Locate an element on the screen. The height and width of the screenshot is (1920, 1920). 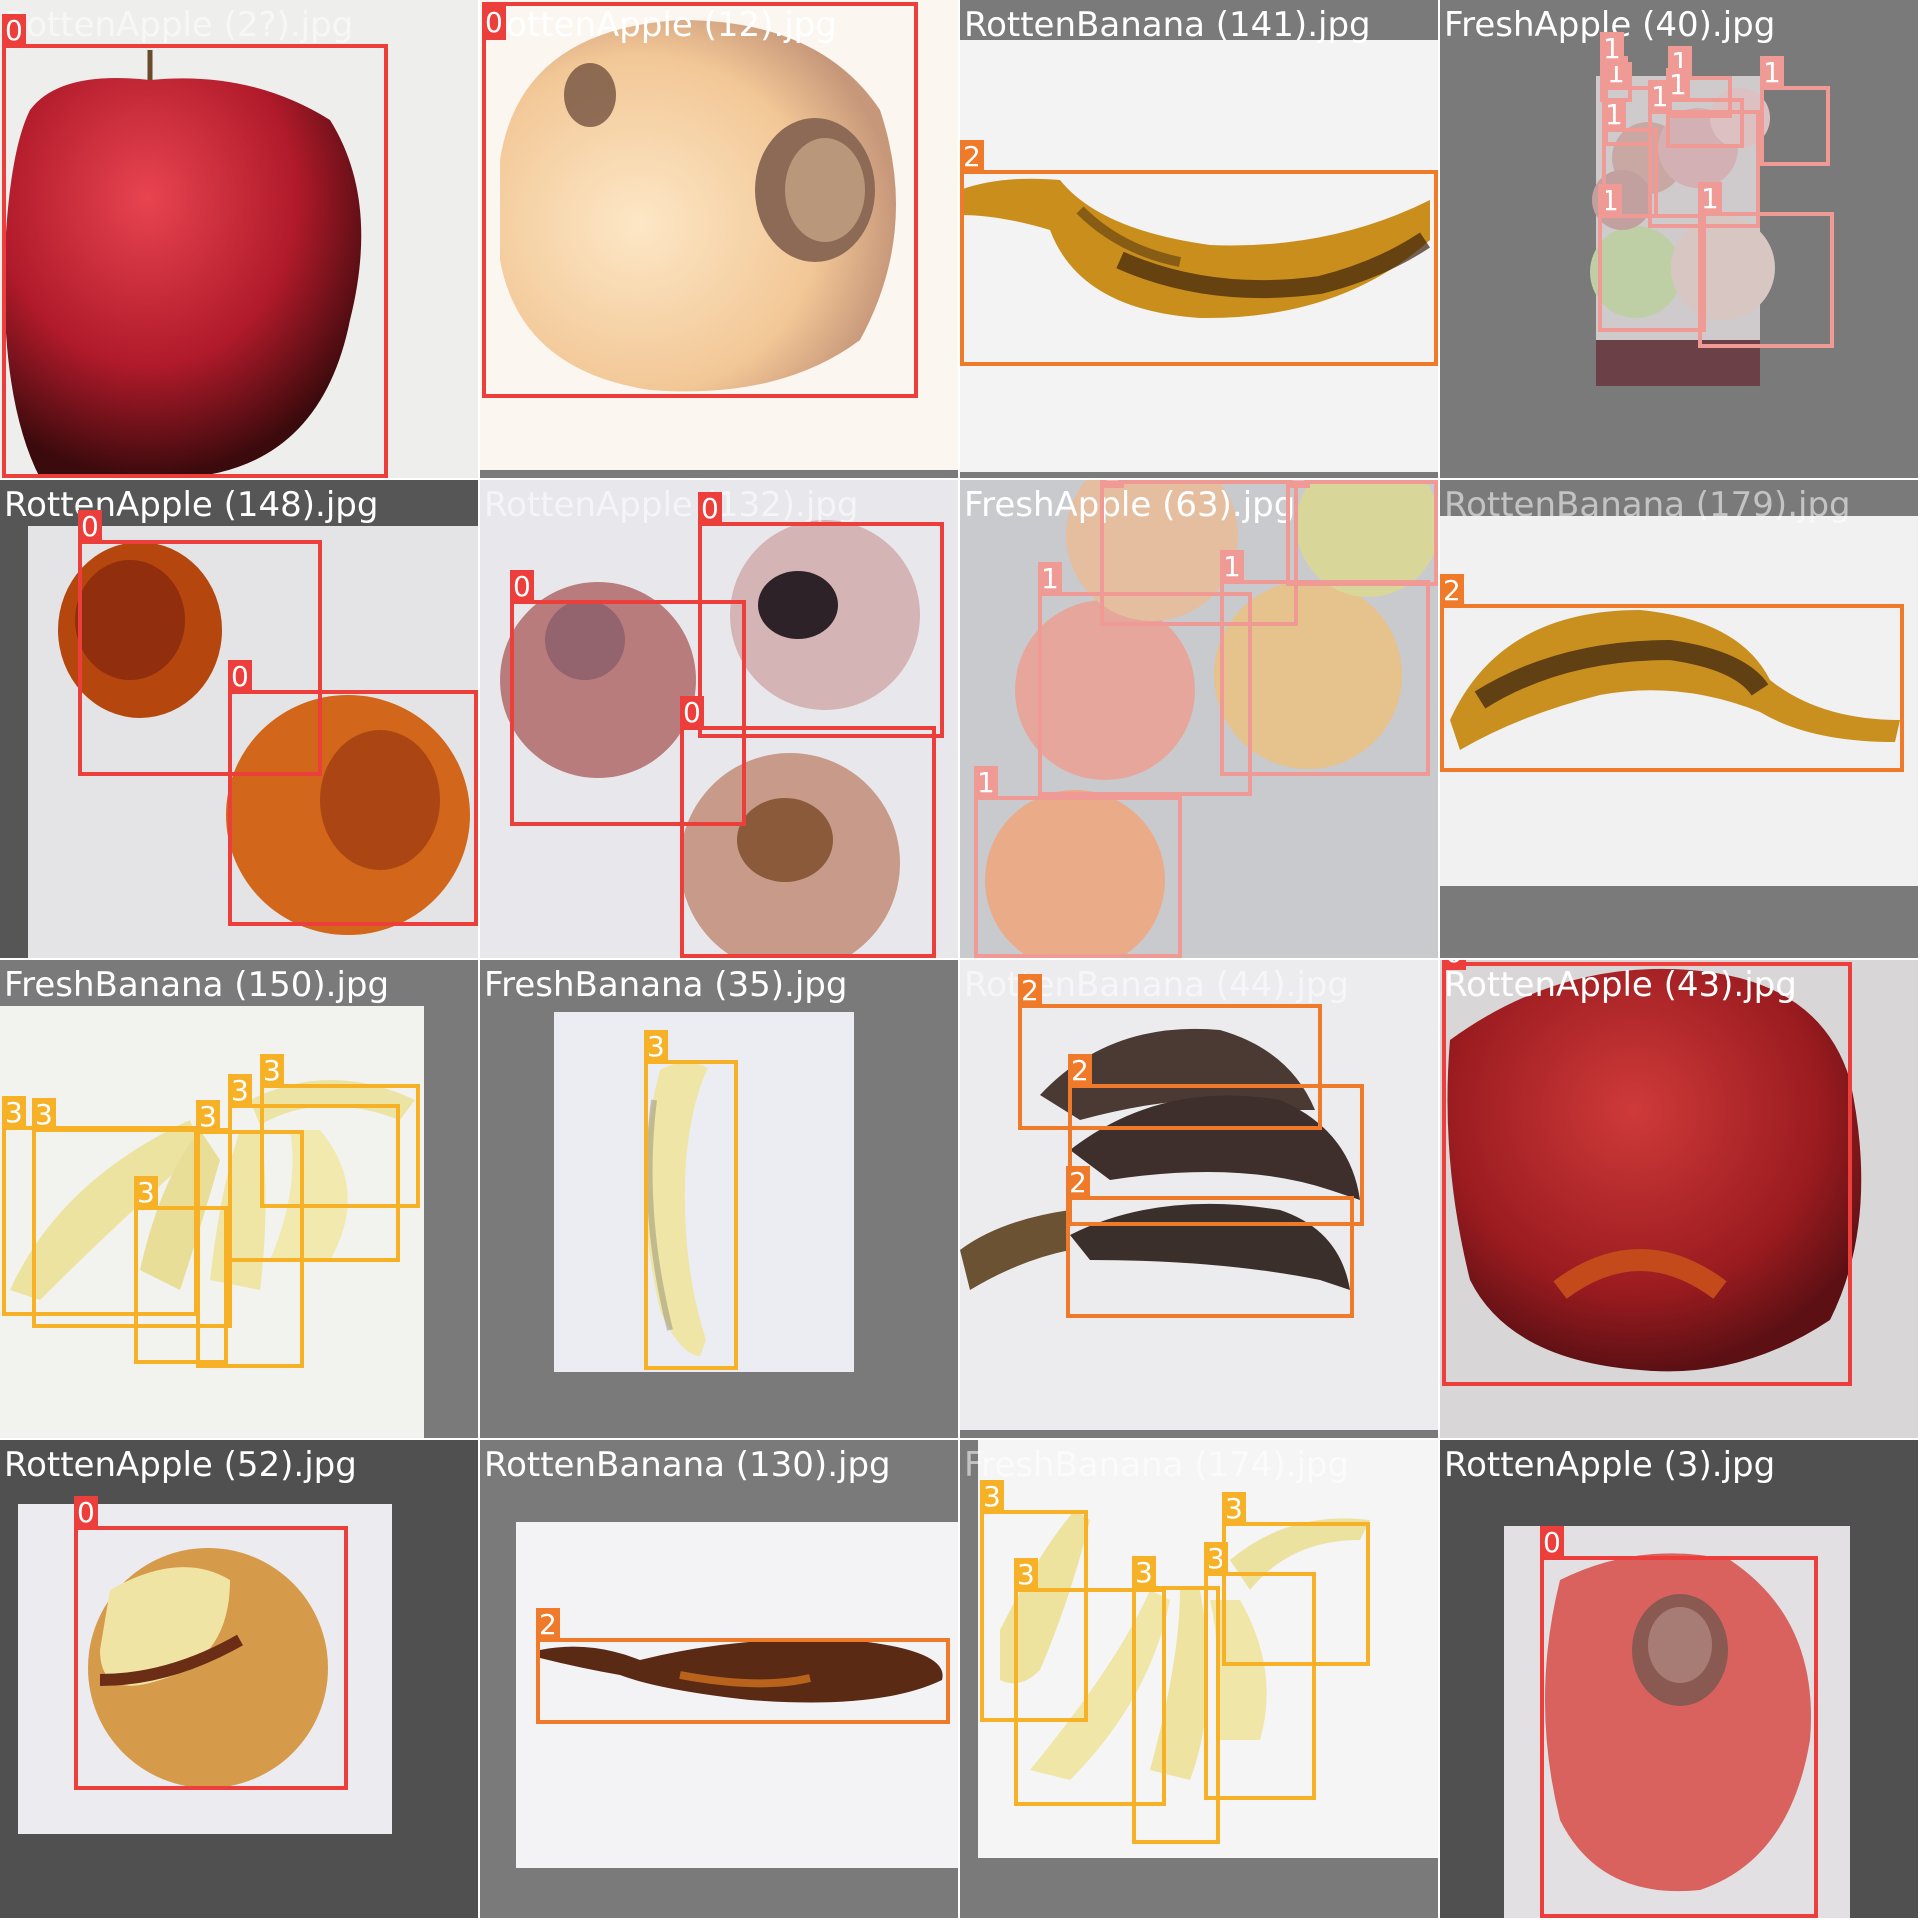
image-tile: FreshBanana (150).jpg 3 3 3 3 3 3 is located at coordinates (239, 1199).